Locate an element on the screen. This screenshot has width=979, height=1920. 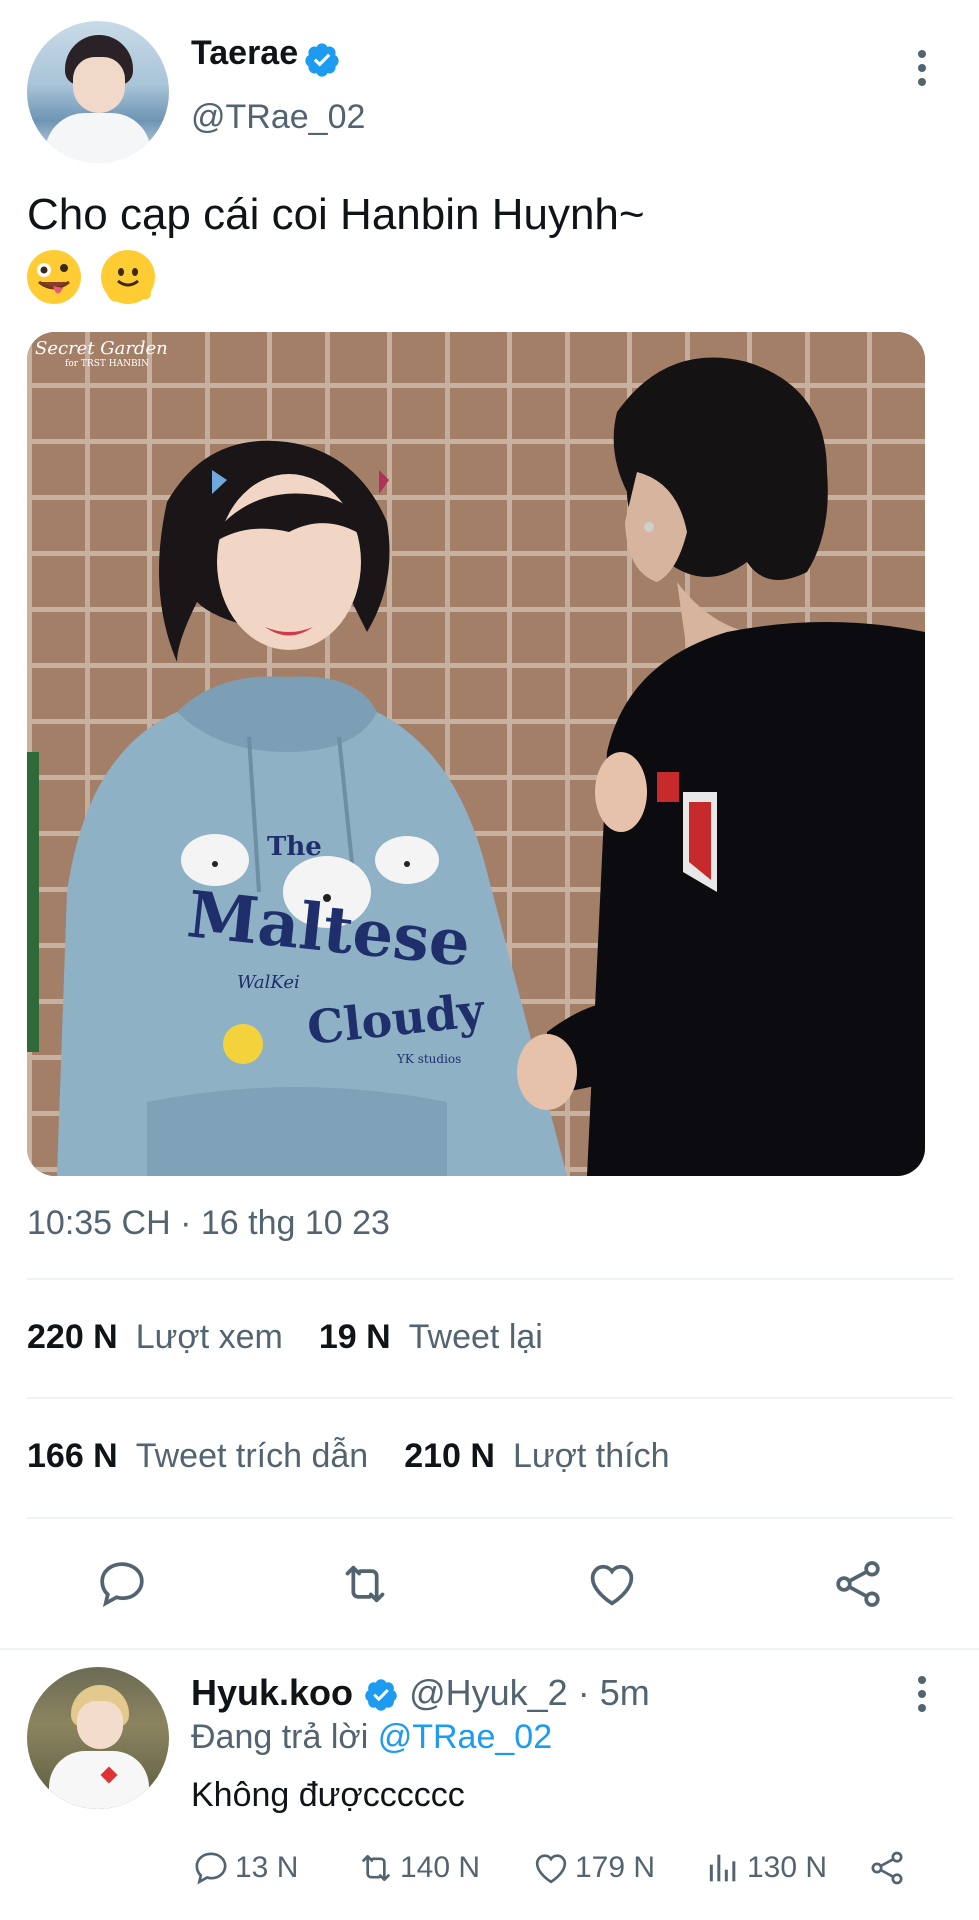
reply-reply-button: 13 N is located at coordinates (244, 1868).